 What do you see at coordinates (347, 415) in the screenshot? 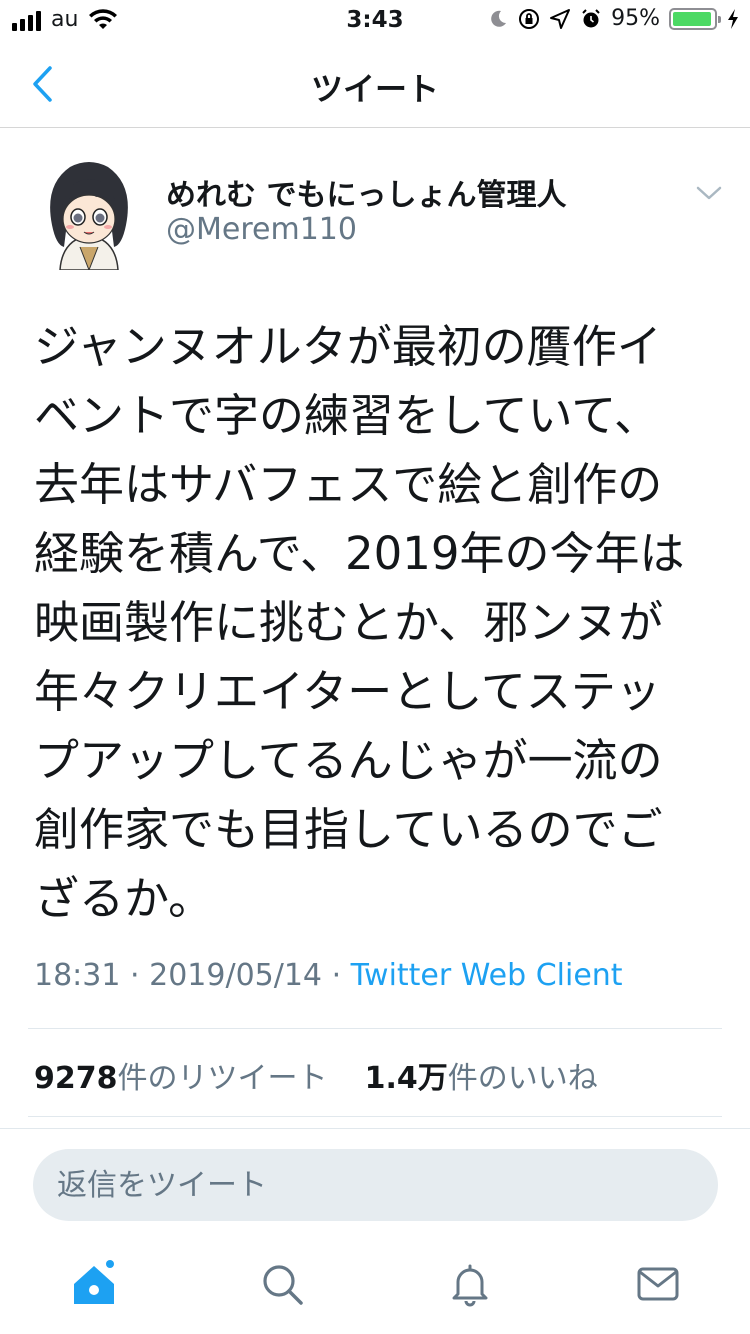
I see `tweet-text-line: ベントで字の練習をしていて、` at bounding box center [347, 415].